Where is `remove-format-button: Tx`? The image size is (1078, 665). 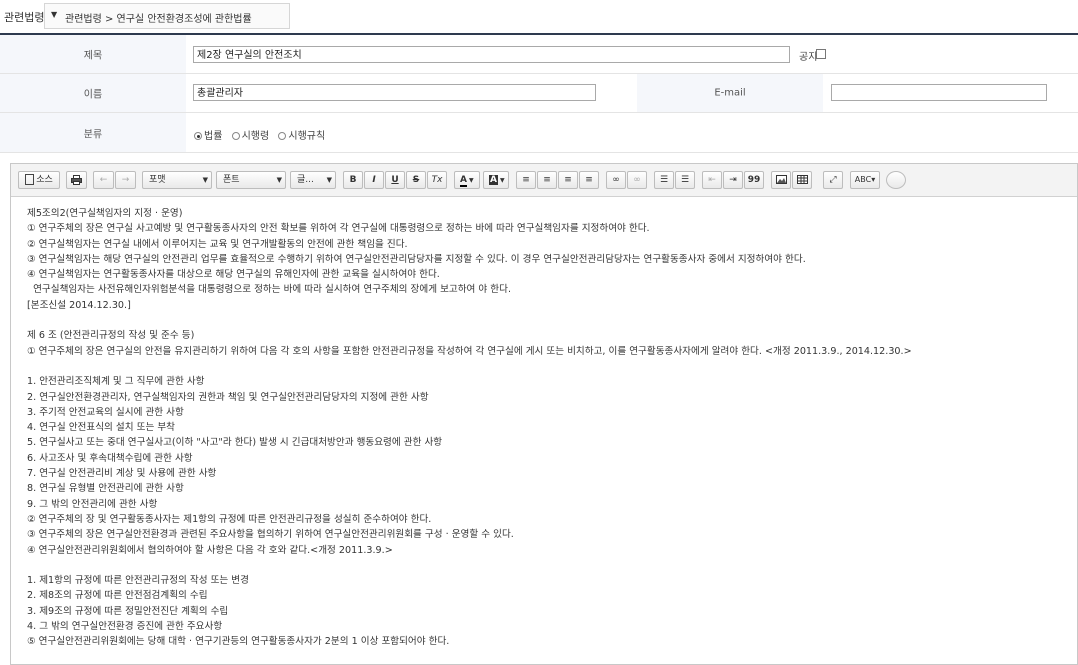
remove-format-button: Tx is located at coordinates (437, 180).